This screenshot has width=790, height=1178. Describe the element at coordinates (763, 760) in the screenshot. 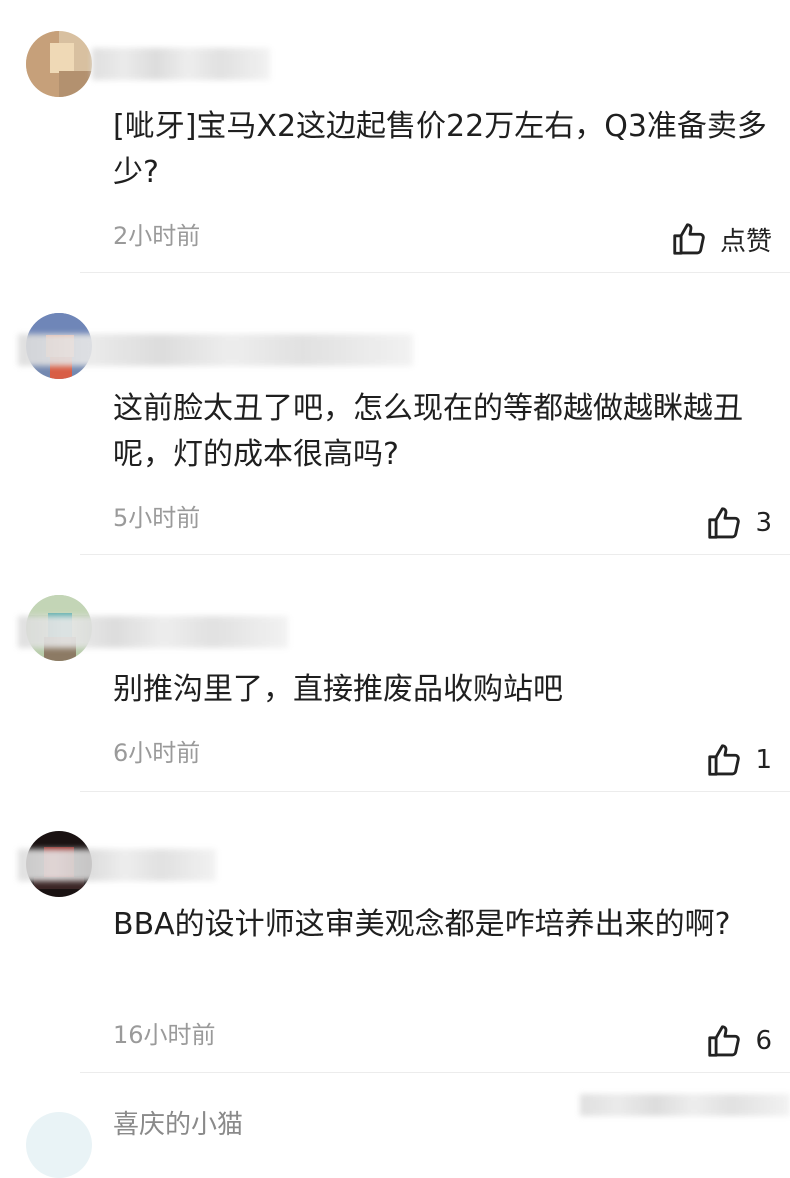

I see `like-count: 1` at that location.